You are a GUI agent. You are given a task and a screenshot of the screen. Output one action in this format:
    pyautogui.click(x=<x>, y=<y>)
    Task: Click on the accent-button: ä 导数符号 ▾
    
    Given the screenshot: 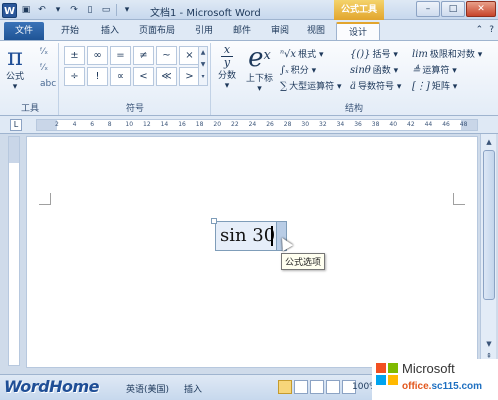 What is the action you would take?
    pyautogui.click(x=375, y=85)
    